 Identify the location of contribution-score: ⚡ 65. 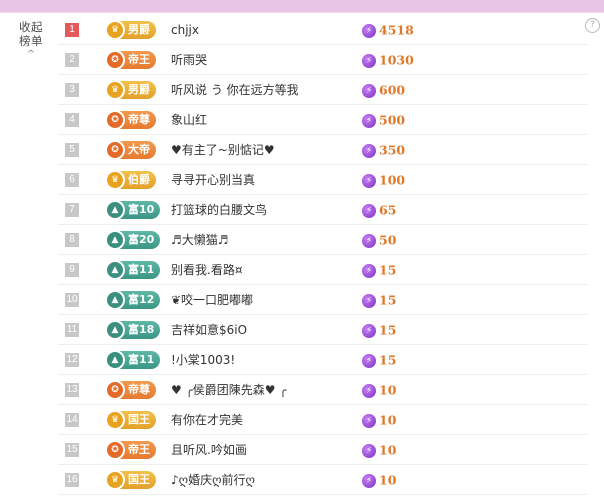
(379, 210).